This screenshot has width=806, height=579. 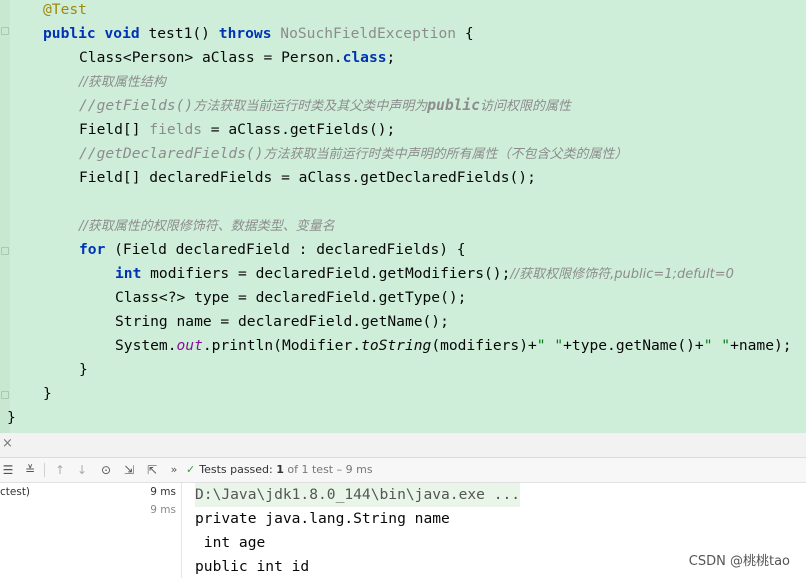 What do you see at coordinates (82, 470) in the screenshot?
I see `next-test-icon: ↓` at bounding box center [82, 470].